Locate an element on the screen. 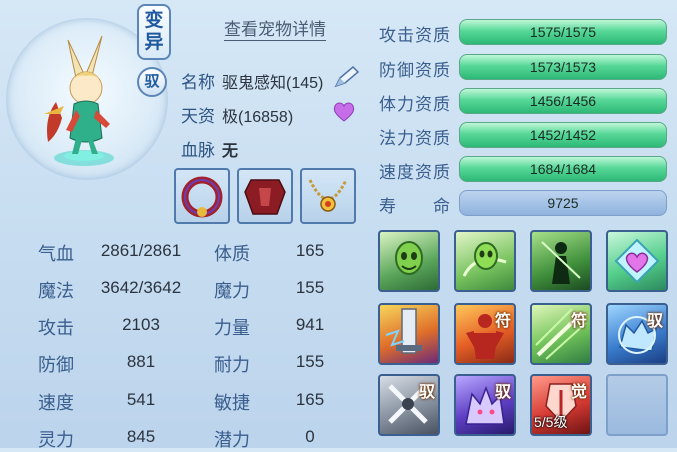 The width and height of the screenshot is (677, 452). constitution-label: 体质 is located at coordinates (232, 254).